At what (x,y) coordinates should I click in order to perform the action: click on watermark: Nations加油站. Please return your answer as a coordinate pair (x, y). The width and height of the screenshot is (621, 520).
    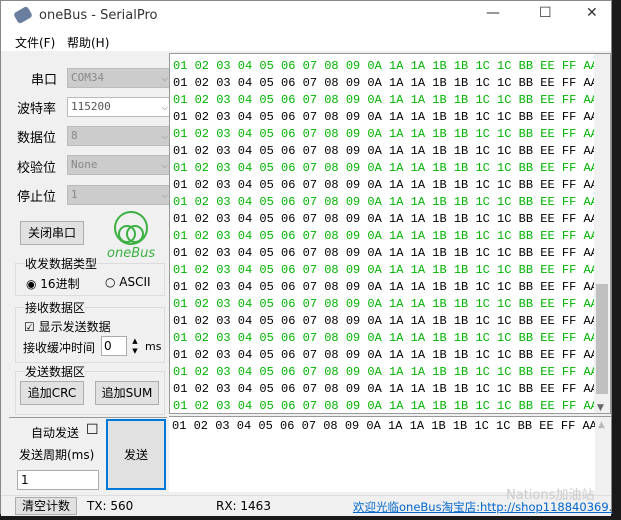
    Looking at the image, I should click on (550, 495).